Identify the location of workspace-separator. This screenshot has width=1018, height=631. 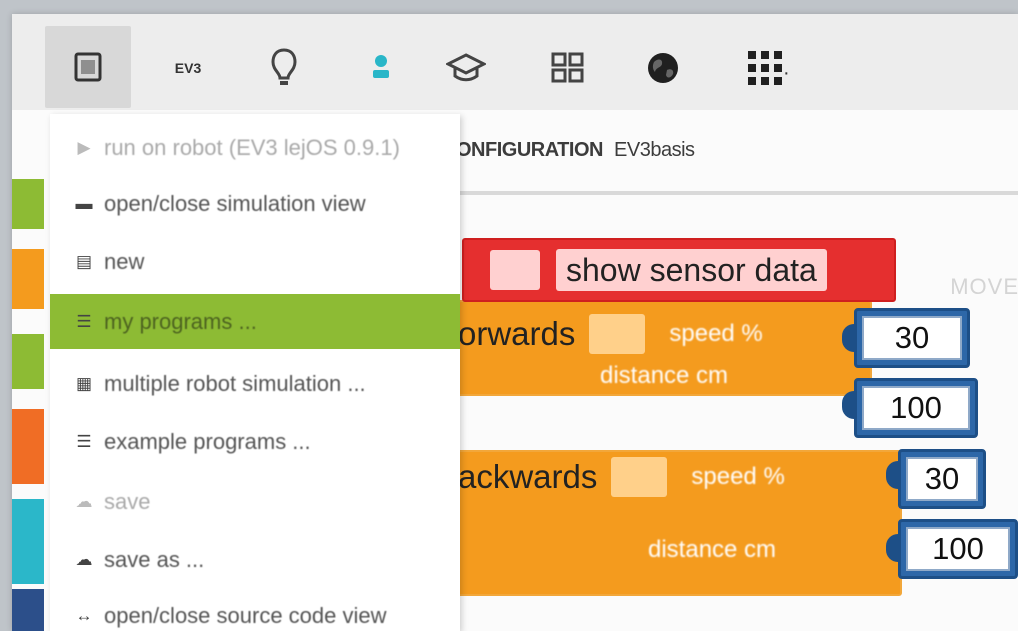
(737, 193).